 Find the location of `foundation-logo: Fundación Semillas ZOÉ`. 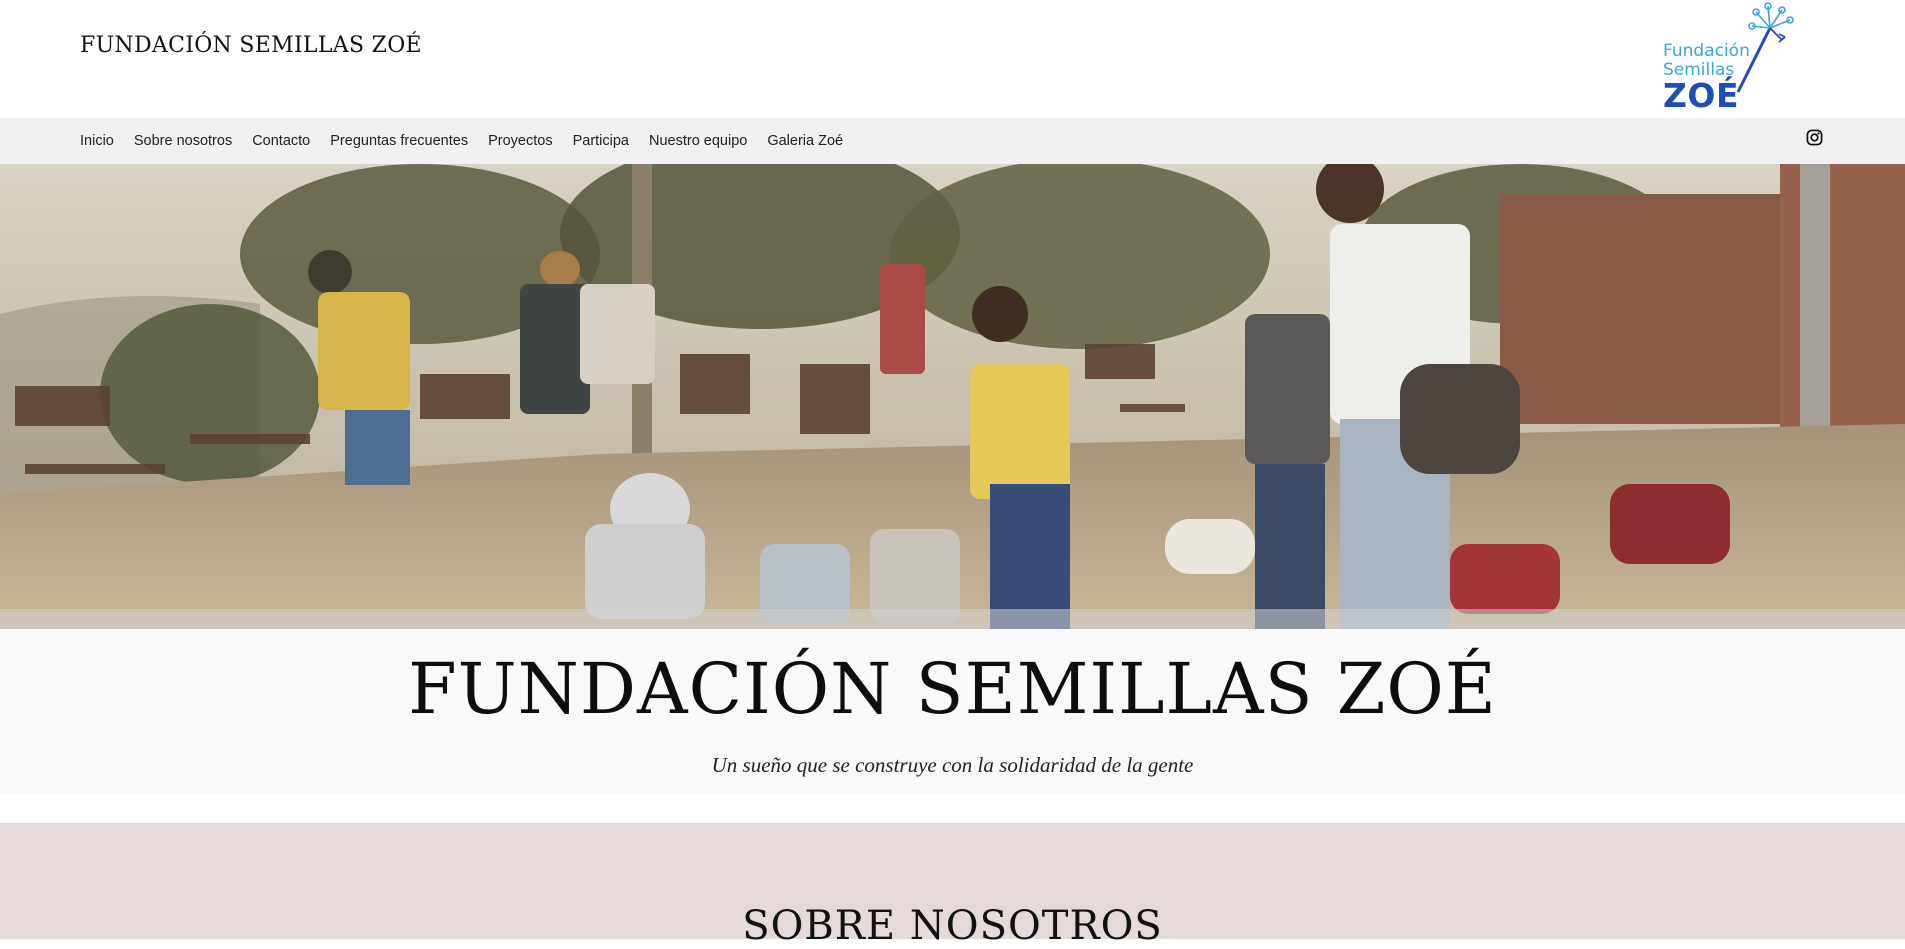

foundation-logo: Fundación Semillas ZOÉ is located at coordinates (1728, 60).